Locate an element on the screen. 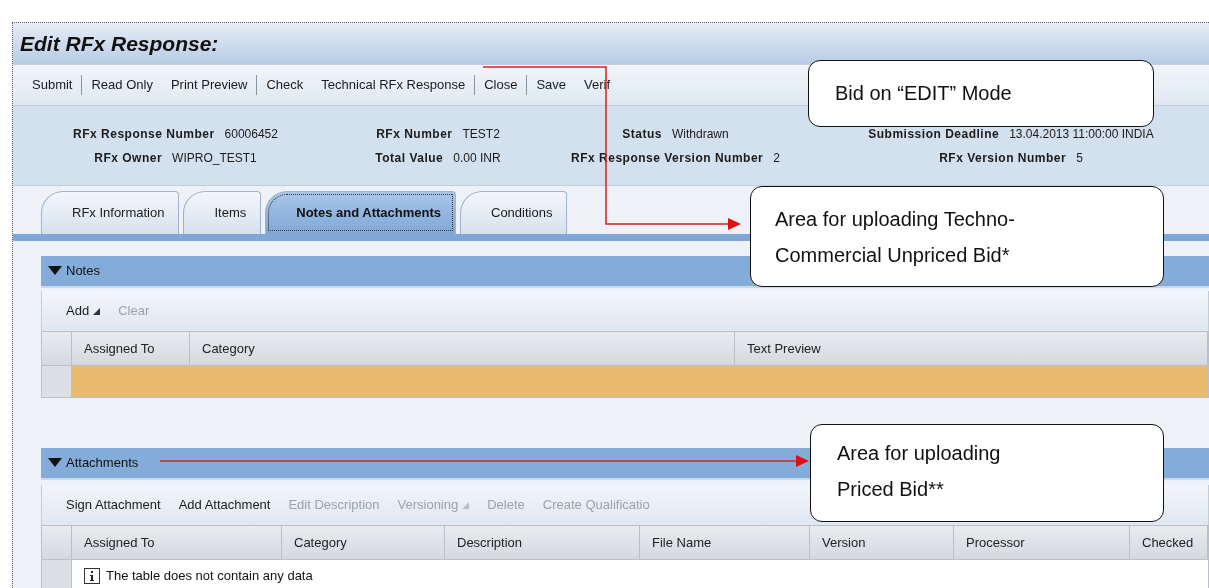  field-label: RFx Owner is located at coordinates (128, 158).